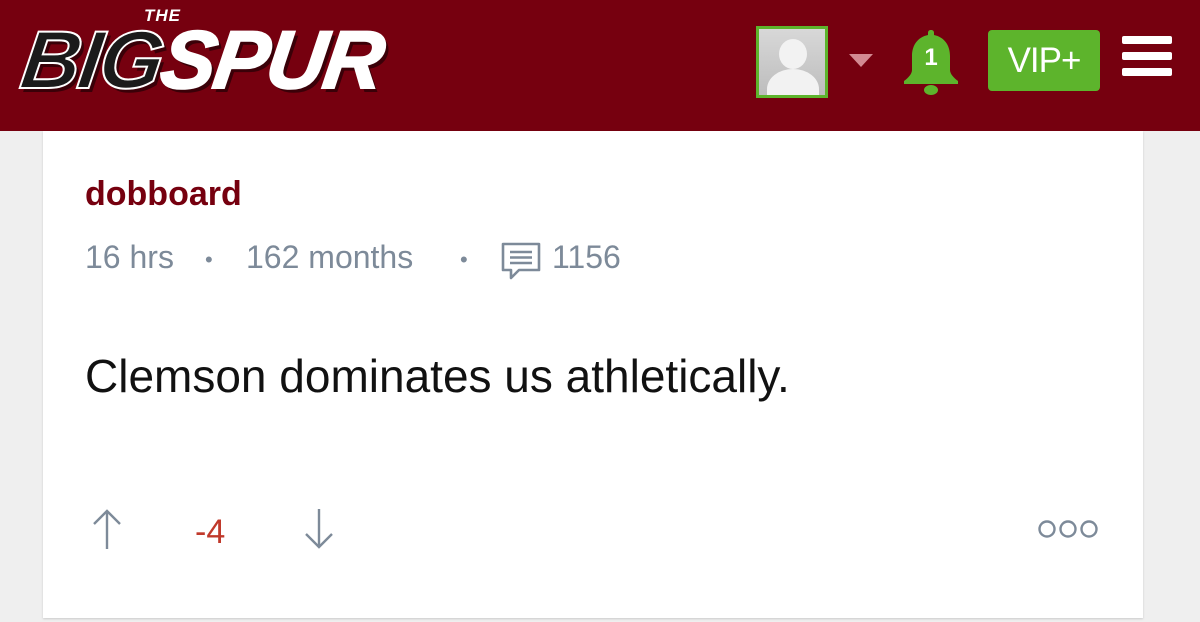 This screenshot has width=1200, height=622. Describe the element at coordinates (210, 532) in the screenshot. I see `vote-score: -4` at that location.